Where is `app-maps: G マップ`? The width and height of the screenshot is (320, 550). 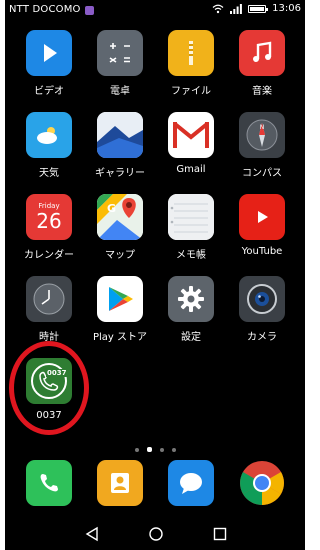
app-maps: G マップ is located at coordinates (120, 227).